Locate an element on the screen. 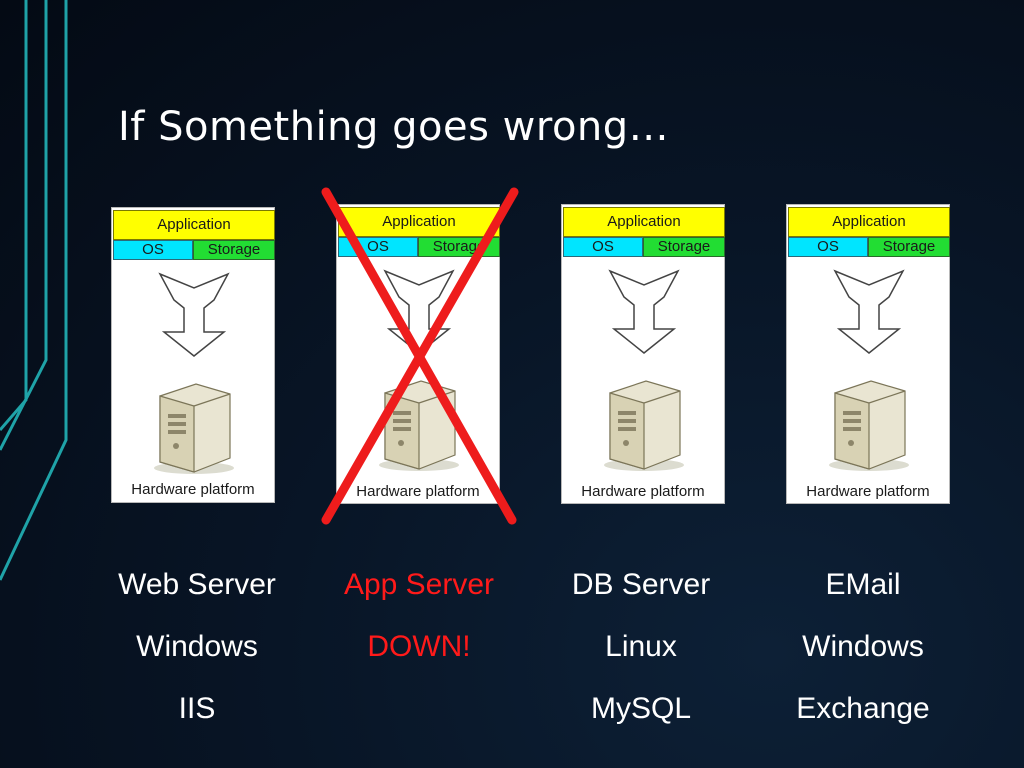 The width and height of the screenshot is (1024, 768). caption-line: IIS is located at coordinates (197, 708).